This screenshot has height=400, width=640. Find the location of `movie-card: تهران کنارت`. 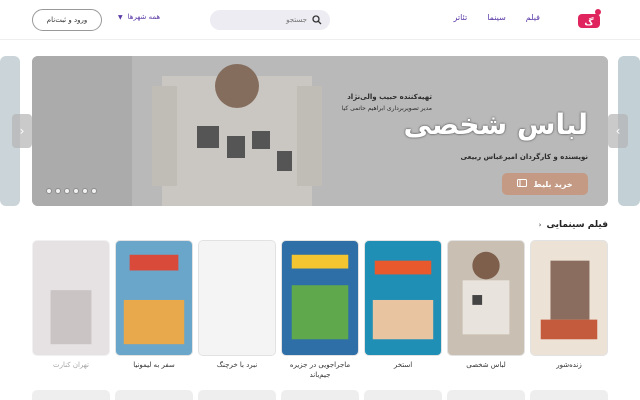

movie-card: تهران کنارت is located at coordinates (71, 305).